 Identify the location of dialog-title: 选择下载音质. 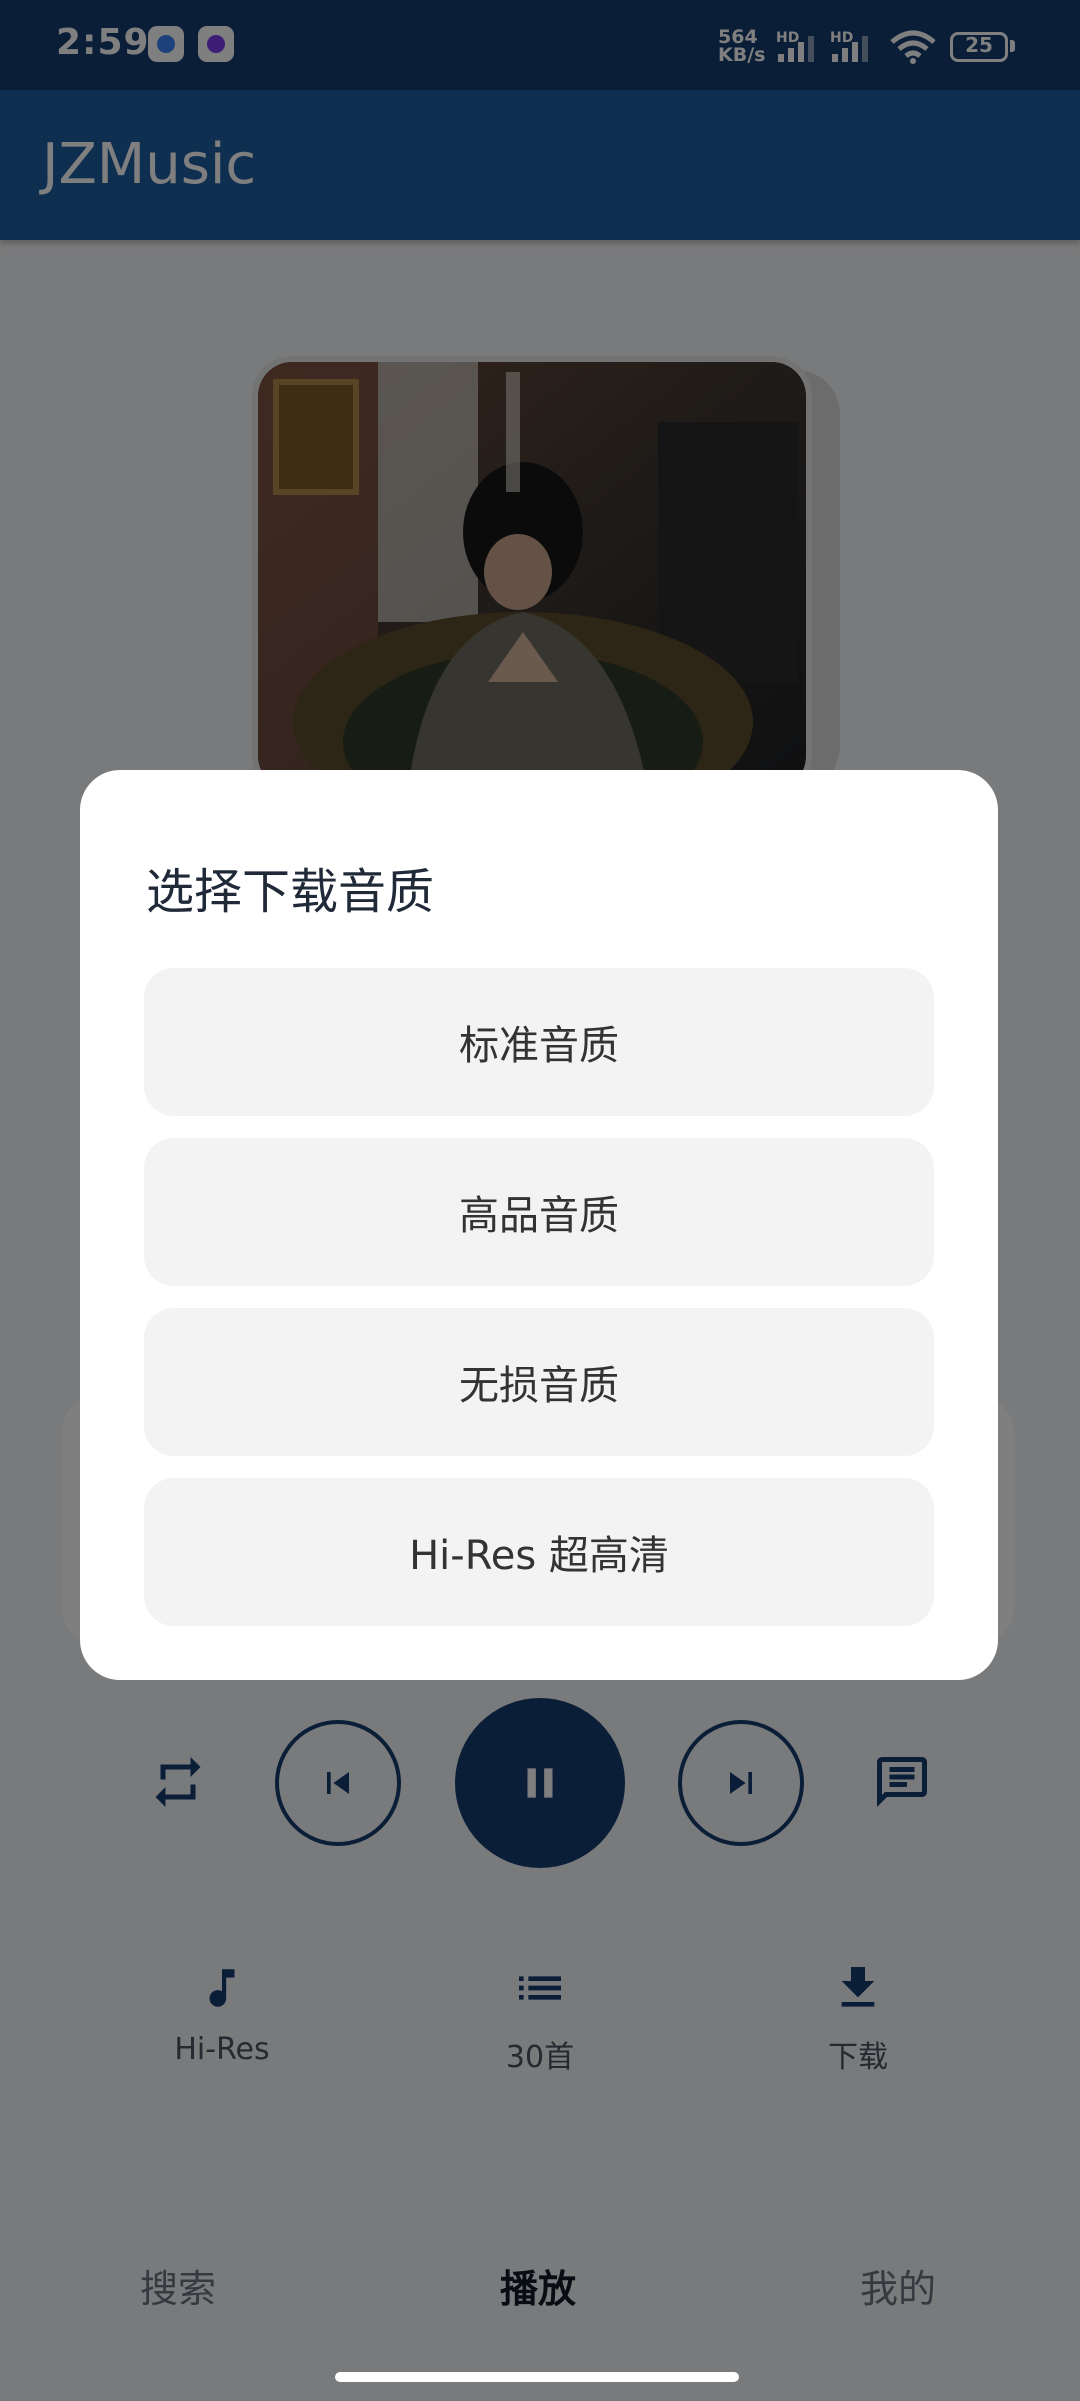
(290, 892).